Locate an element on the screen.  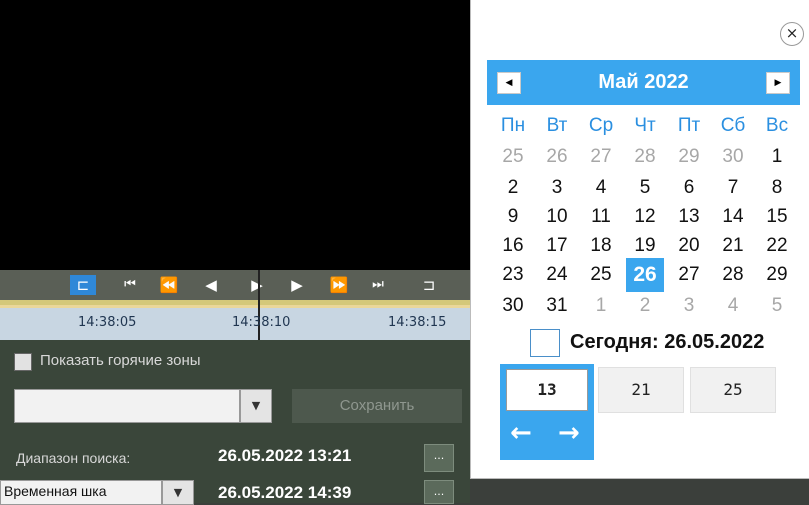
timeline-label: 14:38:15 is located at coordinates (417, 322).